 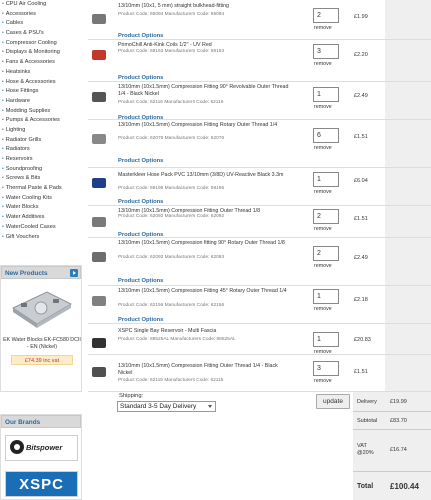 What do you see at coordinates (204, 331) in the screenshot?
I see `product-name: XSPC Single Bay Reservoir - Multi Fascia` at bounding box center [204, 331].